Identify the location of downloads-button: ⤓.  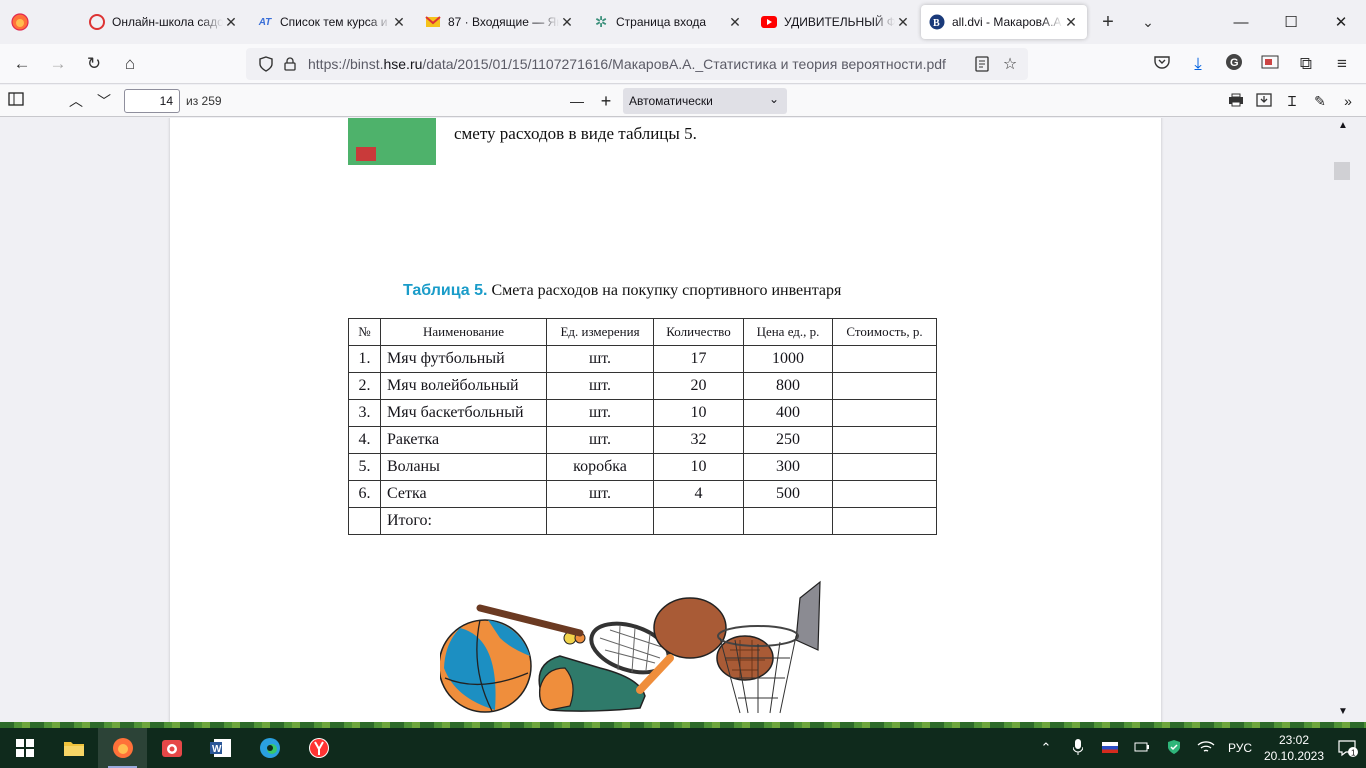
(1198, 64).